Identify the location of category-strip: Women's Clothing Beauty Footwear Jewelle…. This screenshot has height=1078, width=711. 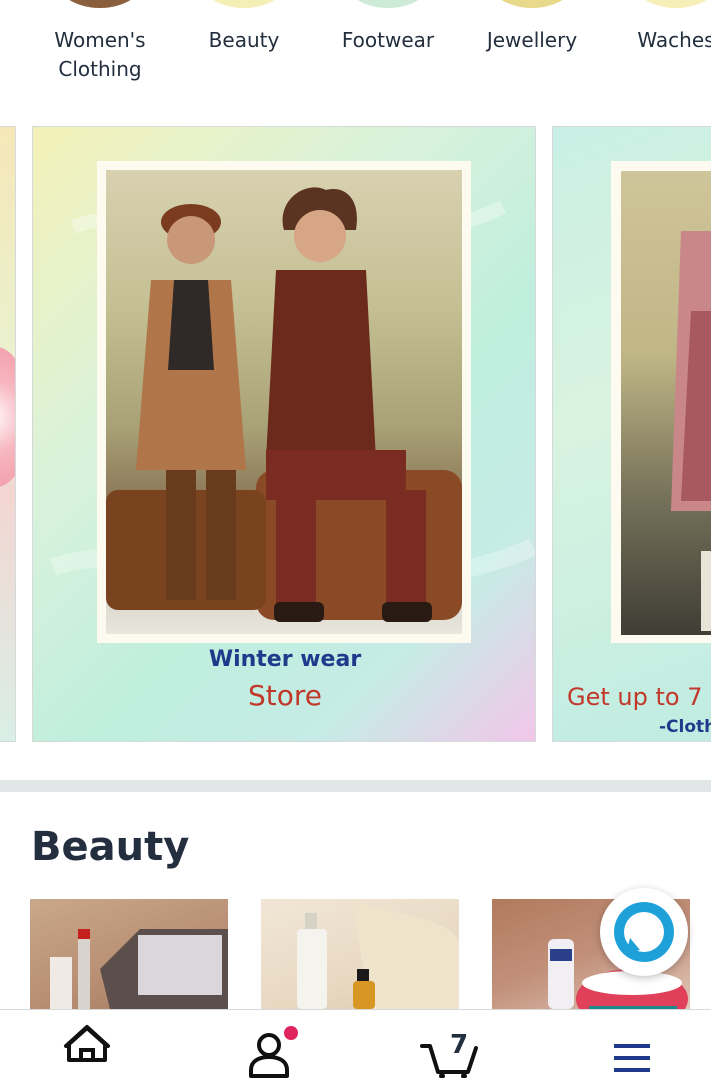
(355, 55).